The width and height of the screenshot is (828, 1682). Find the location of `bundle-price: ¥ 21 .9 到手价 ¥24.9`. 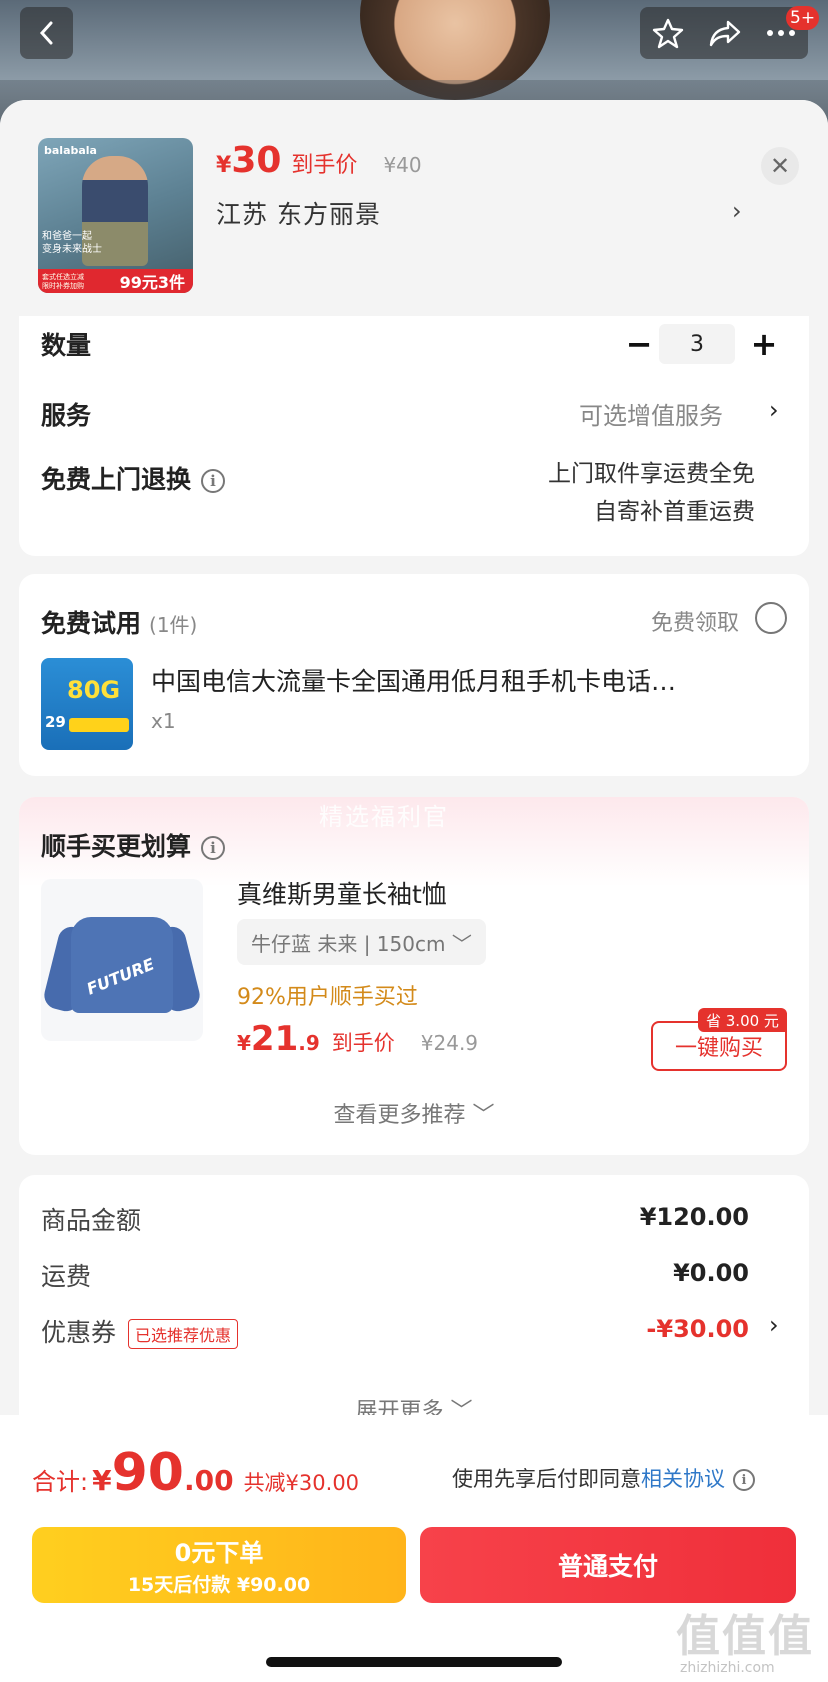

bundle-price: ¥ 21 .9 到手价 ¥24.9 is located at coordinates (357, 1039).